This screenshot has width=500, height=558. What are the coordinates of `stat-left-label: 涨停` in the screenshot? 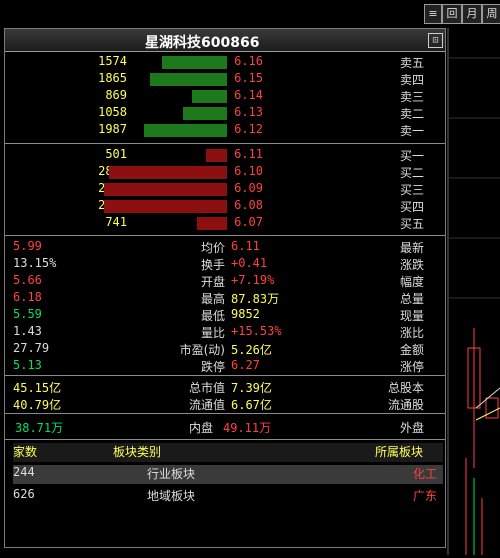 It's located at (412, 367).